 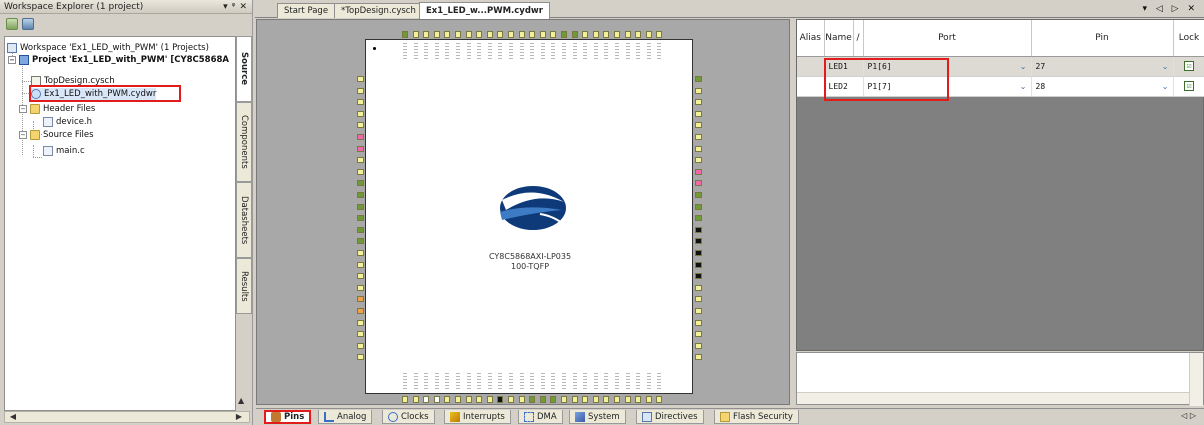 I want to click on table-row: LED2 P1[7] ⌄ 28 ⌄ ☑, so click(x=1000, y=86).